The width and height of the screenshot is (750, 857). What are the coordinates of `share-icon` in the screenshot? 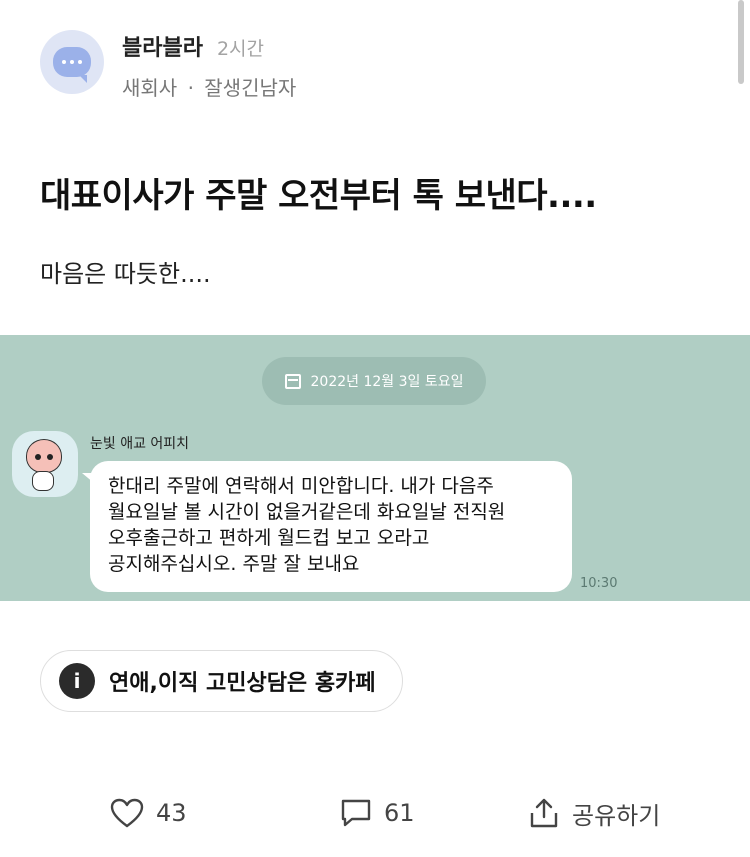 It's located at (544, 813).